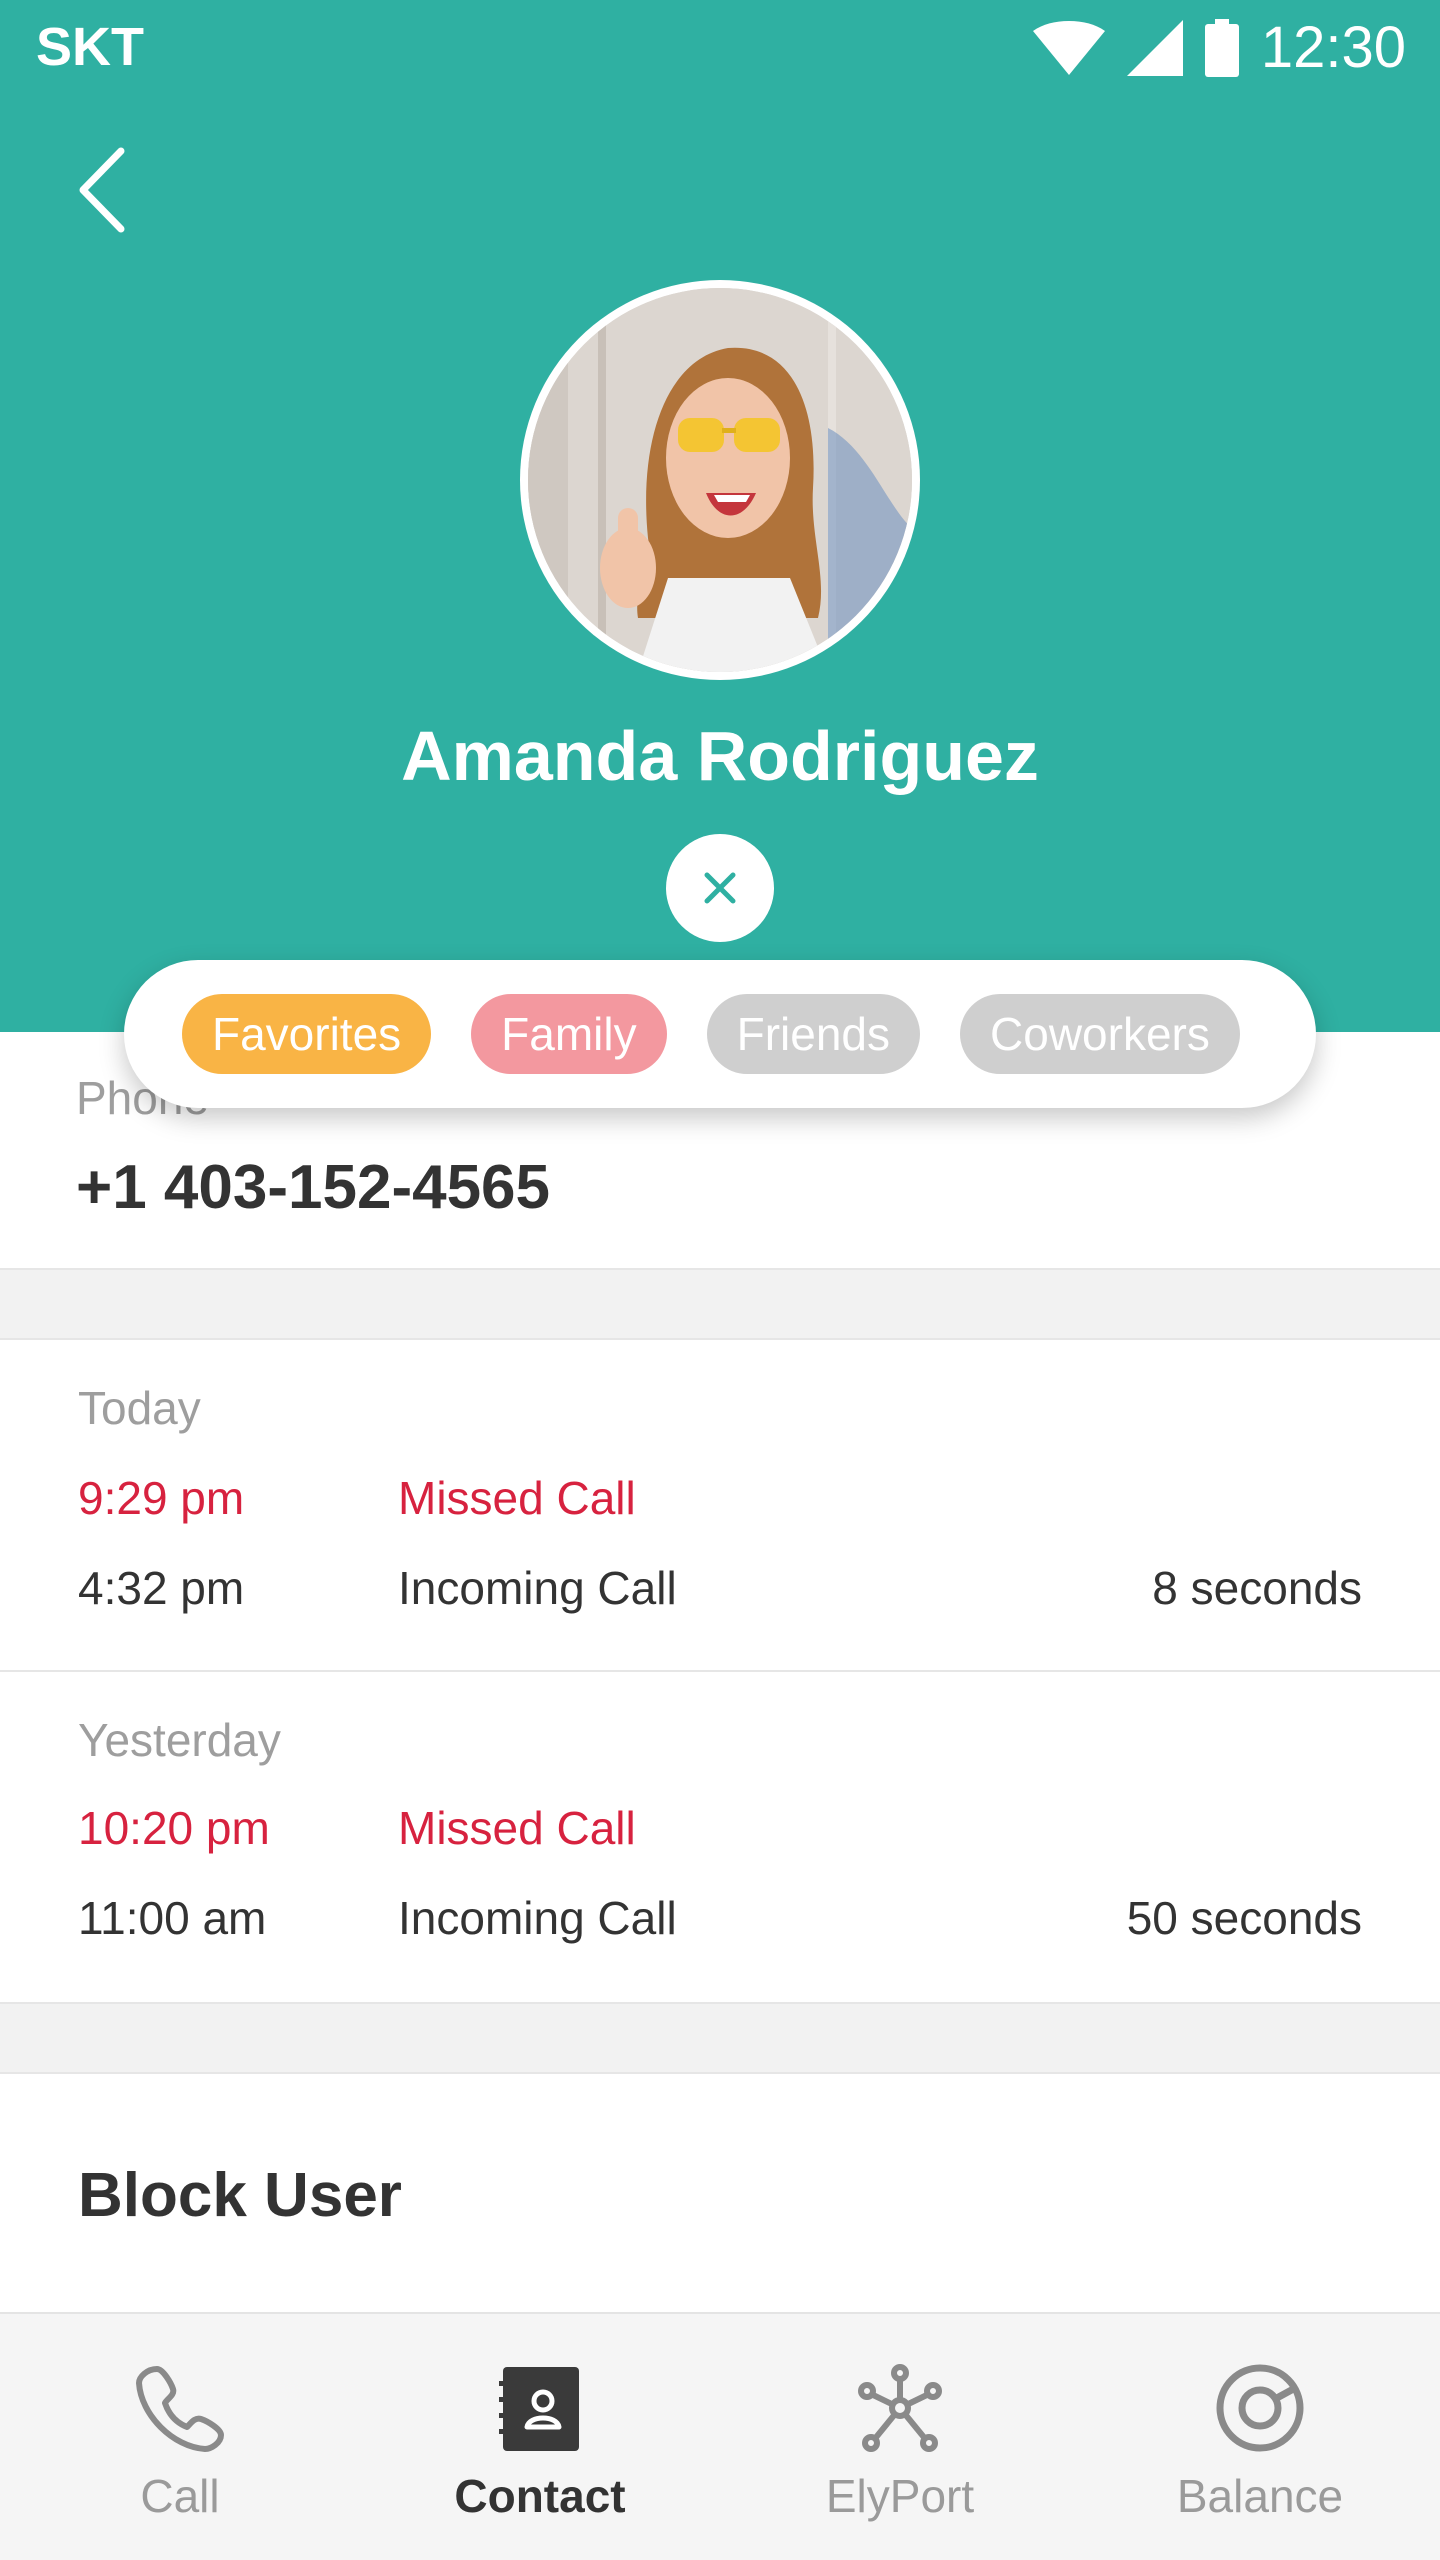 This screenshot has height=2560, width=1440. Describe the element at coordinates (179, 1740) in the screenshot. I see `history-date: Yesterday` at that location.